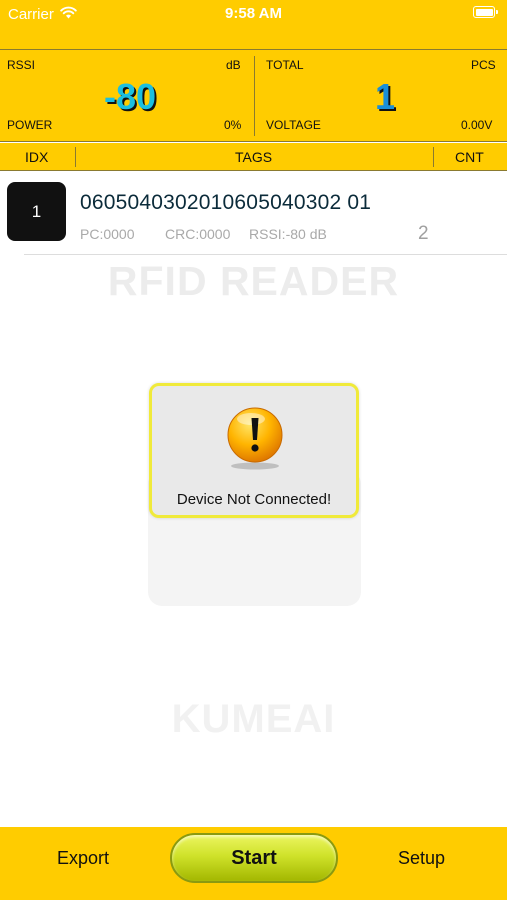 The image size is (507, 900). Describe the element at coordinates (30, 125) in the screenshot. I see `power-label: POWER` at that location.